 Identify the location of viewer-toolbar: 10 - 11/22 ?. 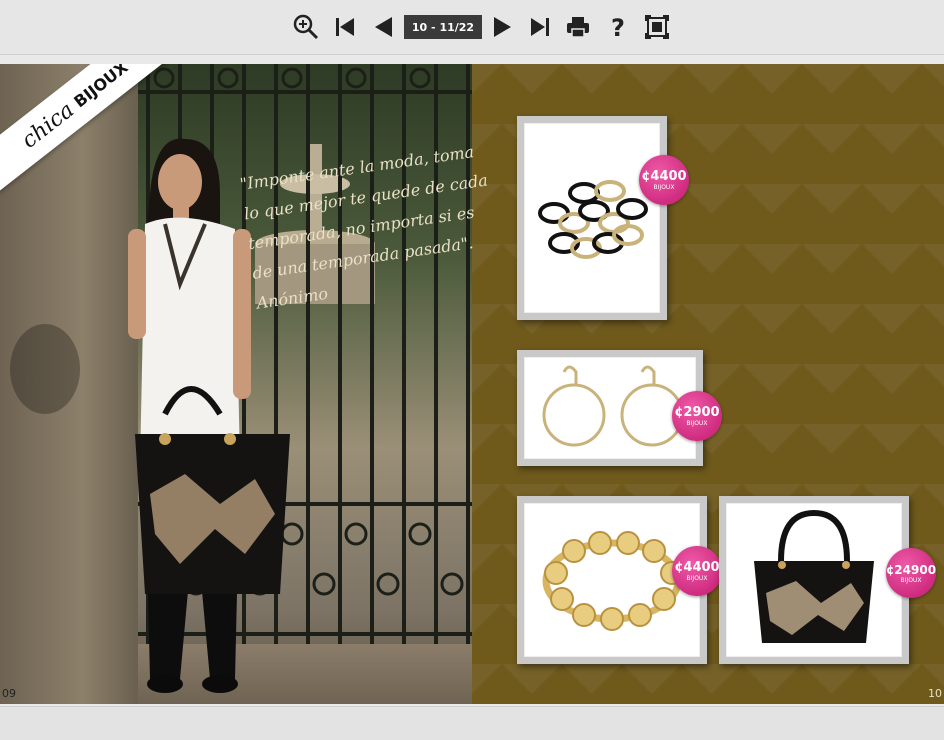
(472, 27).